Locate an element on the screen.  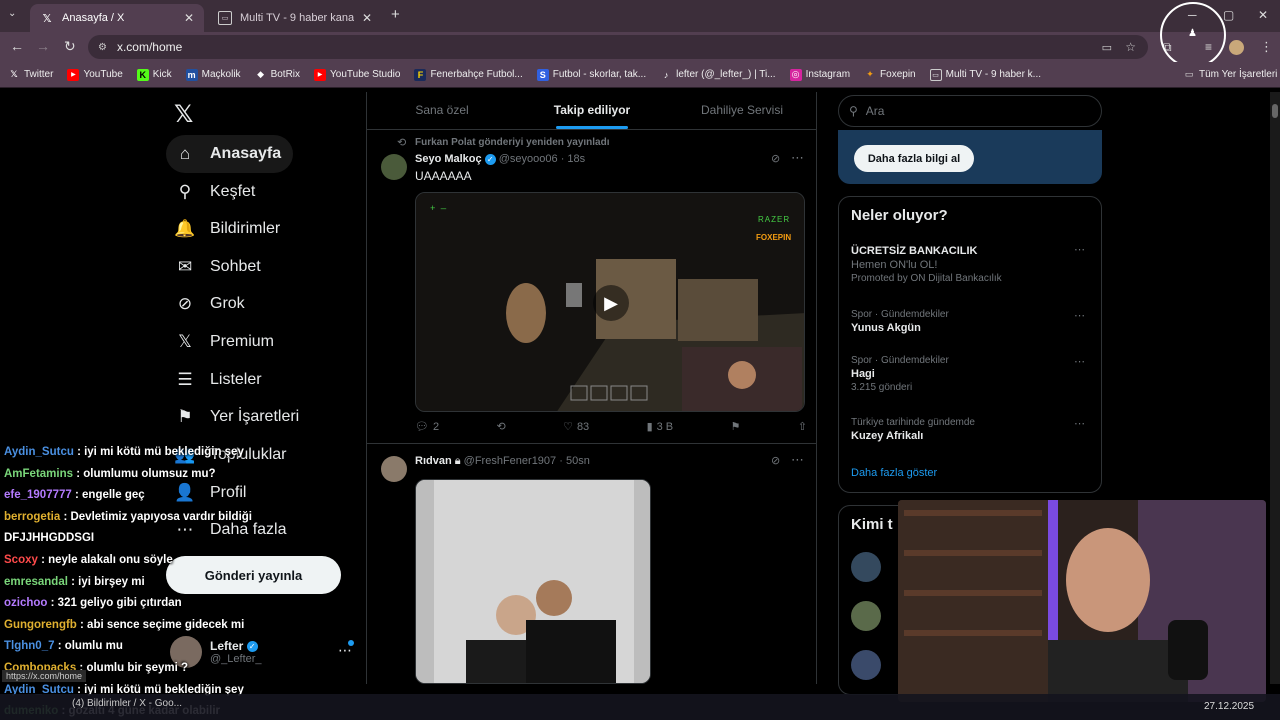
nav-item-listeler: ☰ Listeler is located at coordinates (220, 380).